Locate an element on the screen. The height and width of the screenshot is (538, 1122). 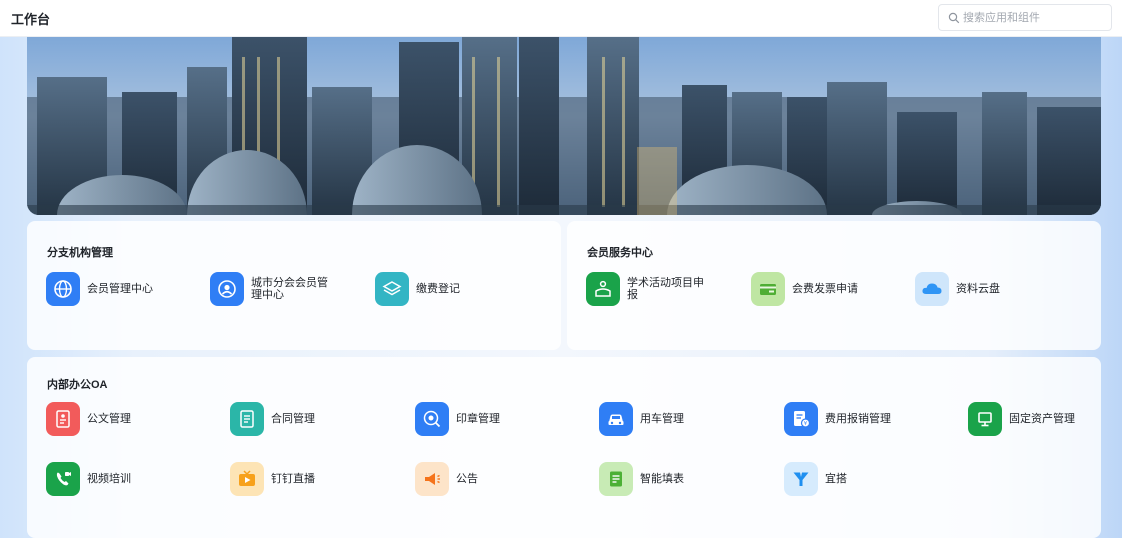
app-label: 视频培训 is located at coordinates (109, 479).